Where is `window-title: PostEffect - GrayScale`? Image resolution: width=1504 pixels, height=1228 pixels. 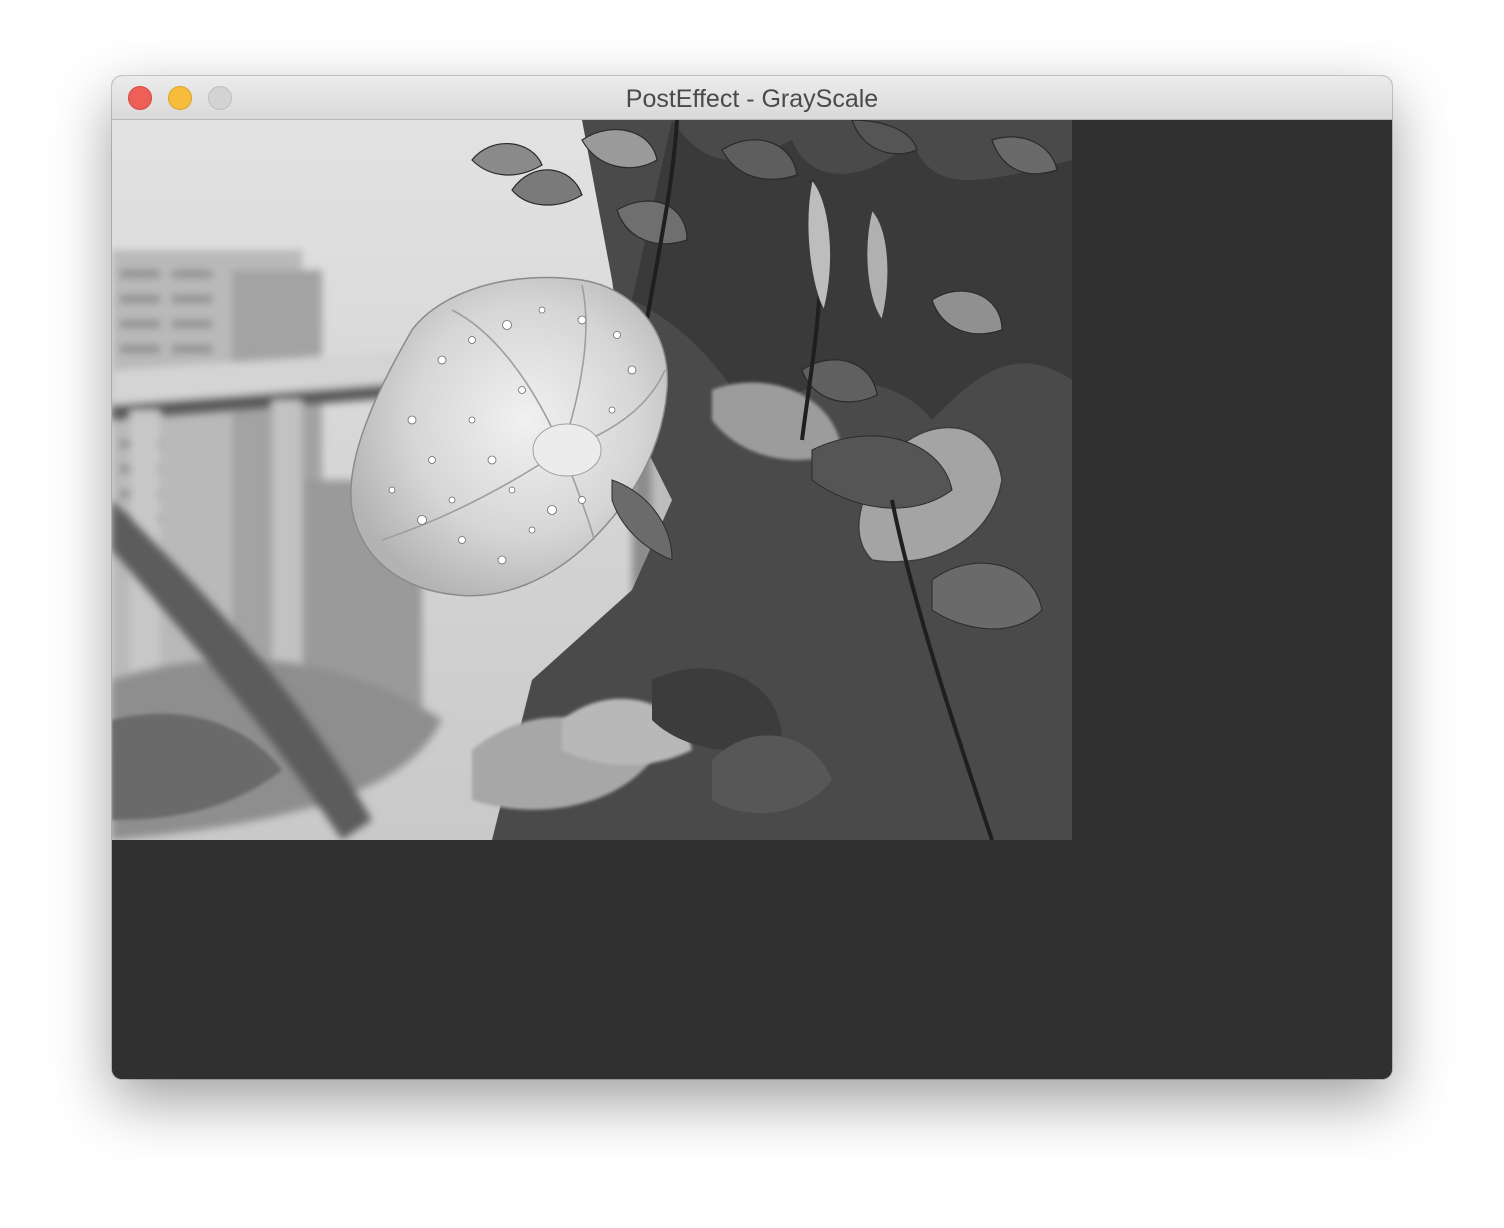
window-title: PostEffect - GrayScale is located at coordinates (752, 99).